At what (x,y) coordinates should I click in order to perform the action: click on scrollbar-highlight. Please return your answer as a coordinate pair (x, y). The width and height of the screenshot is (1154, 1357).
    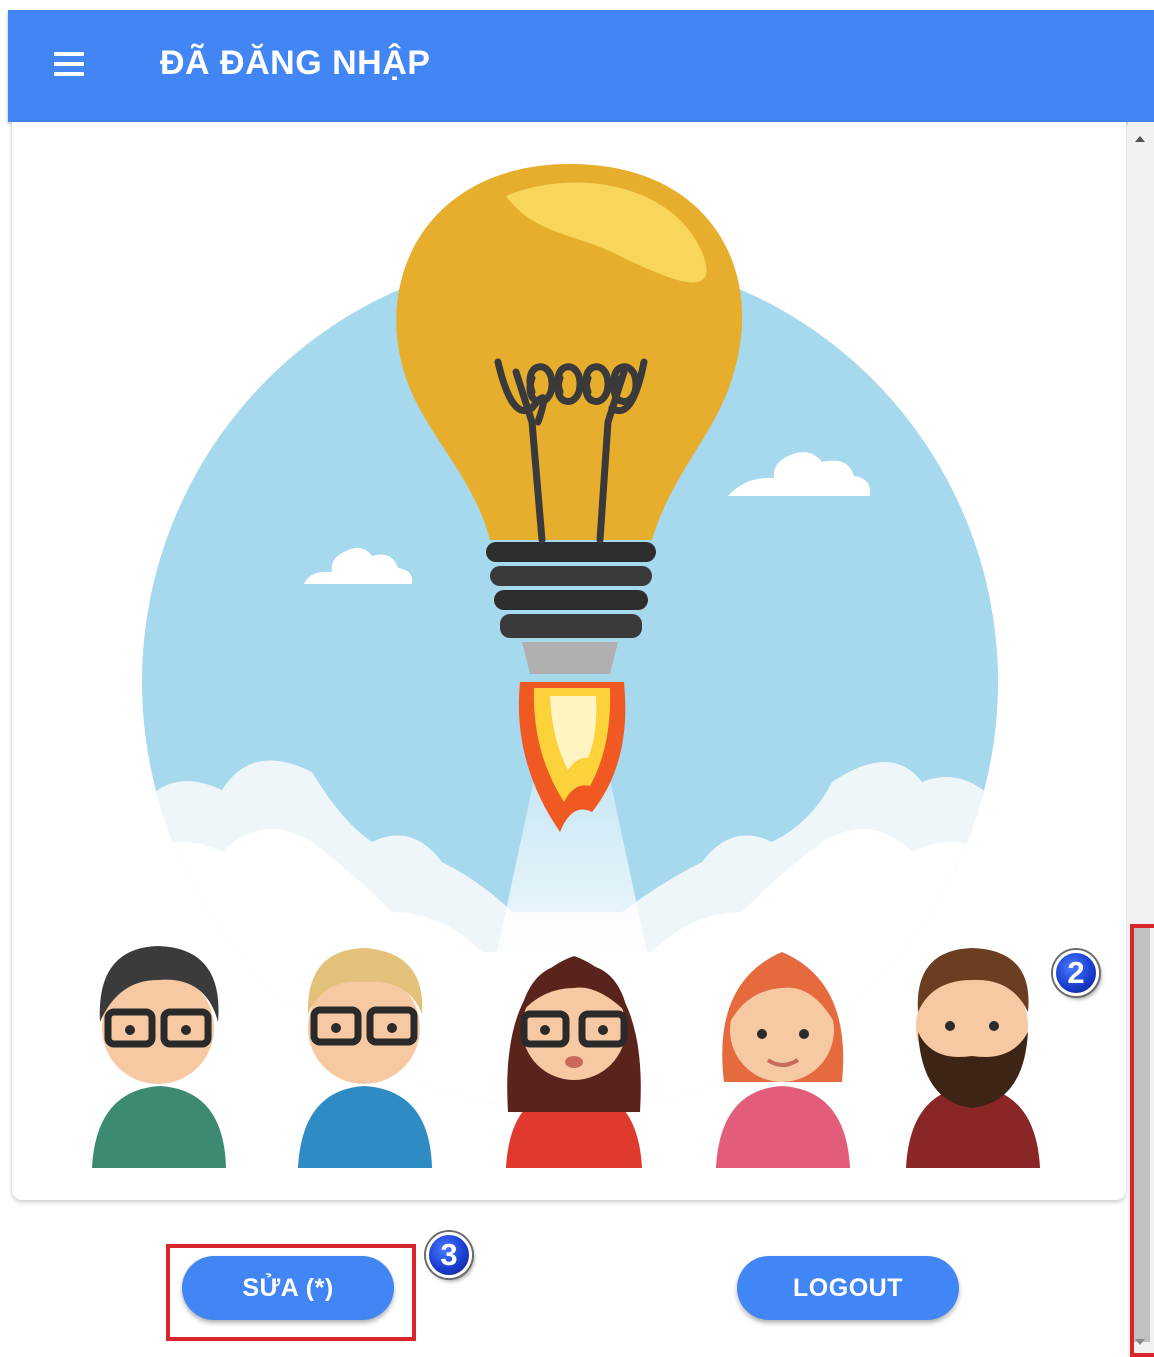
    Looking at the image, I should click on (1142, 1140).